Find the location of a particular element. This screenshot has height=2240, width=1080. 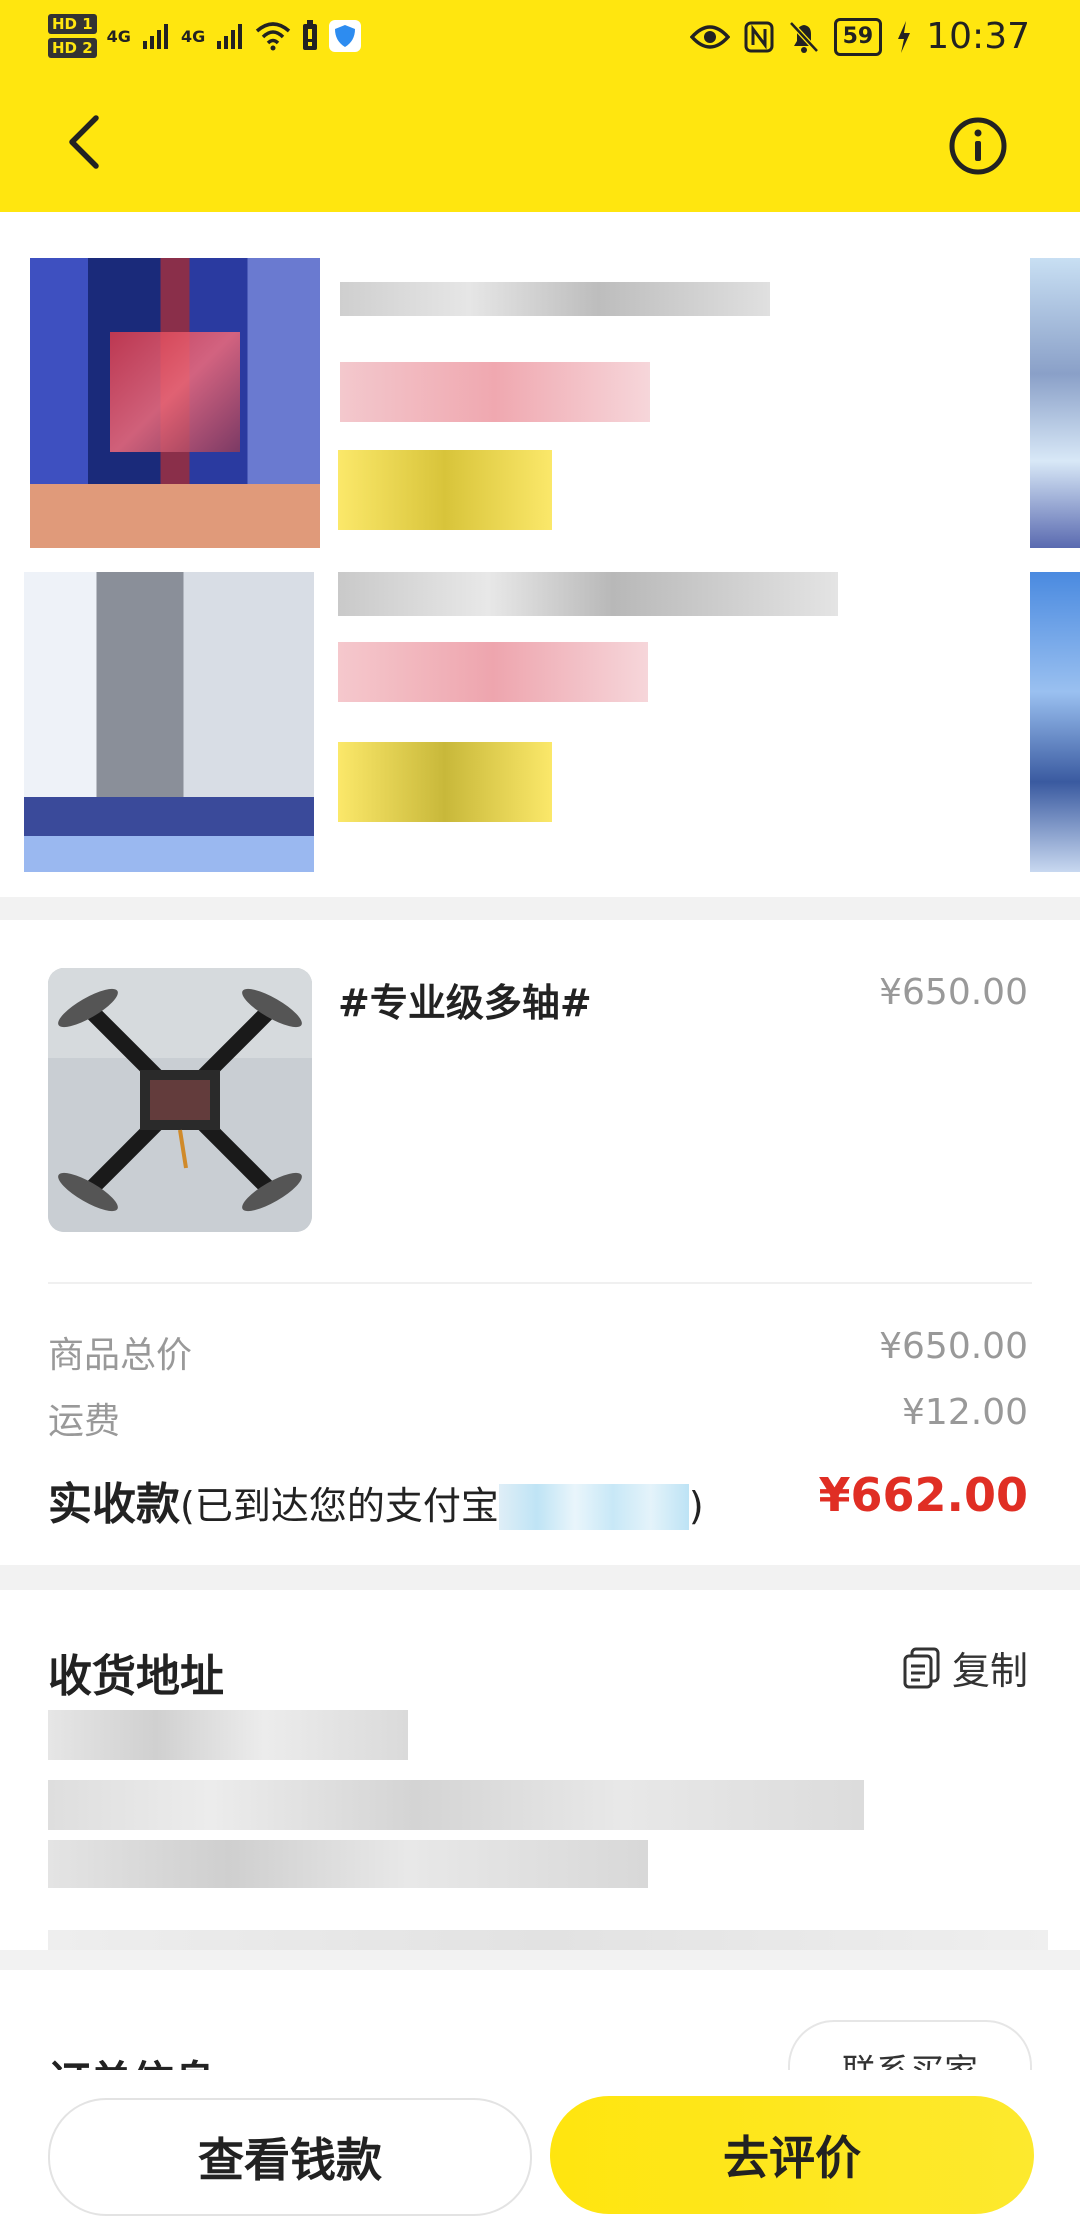

drone-image is located at coordinates (180, 1100).